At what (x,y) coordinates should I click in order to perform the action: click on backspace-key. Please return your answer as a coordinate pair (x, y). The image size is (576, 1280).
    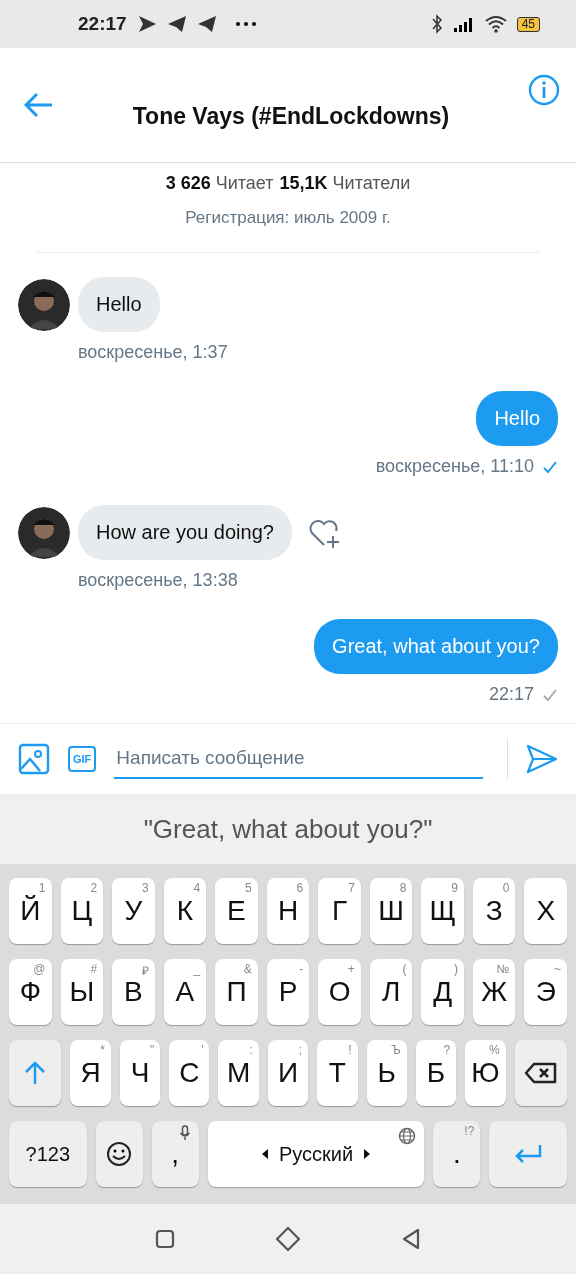
    Looking at the image, I should click on (540, 1073).